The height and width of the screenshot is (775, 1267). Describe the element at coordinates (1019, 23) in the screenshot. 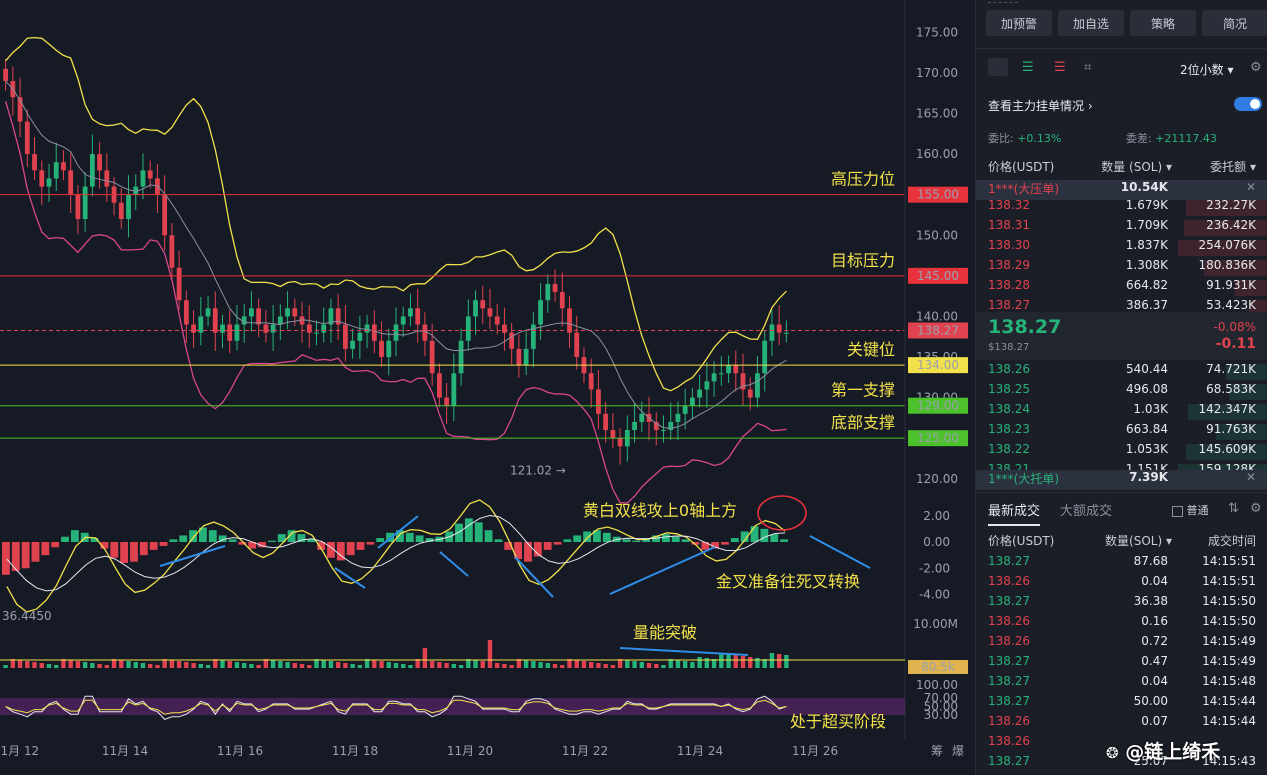

I see `alert-button: 加预警` at that location.